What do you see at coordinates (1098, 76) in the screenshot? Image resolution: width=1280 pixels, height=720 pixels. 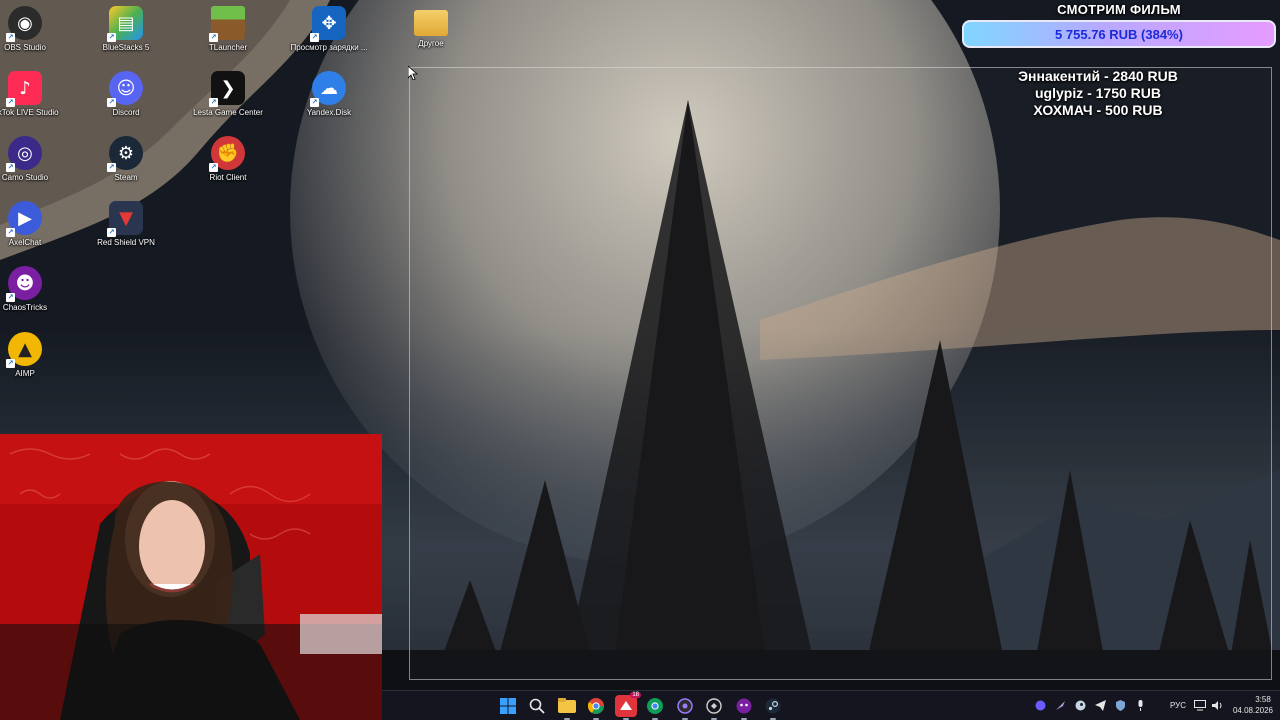 I see `donor-entry: Эннакентий - 2840 RUB` at bounding box center [1098, 76].